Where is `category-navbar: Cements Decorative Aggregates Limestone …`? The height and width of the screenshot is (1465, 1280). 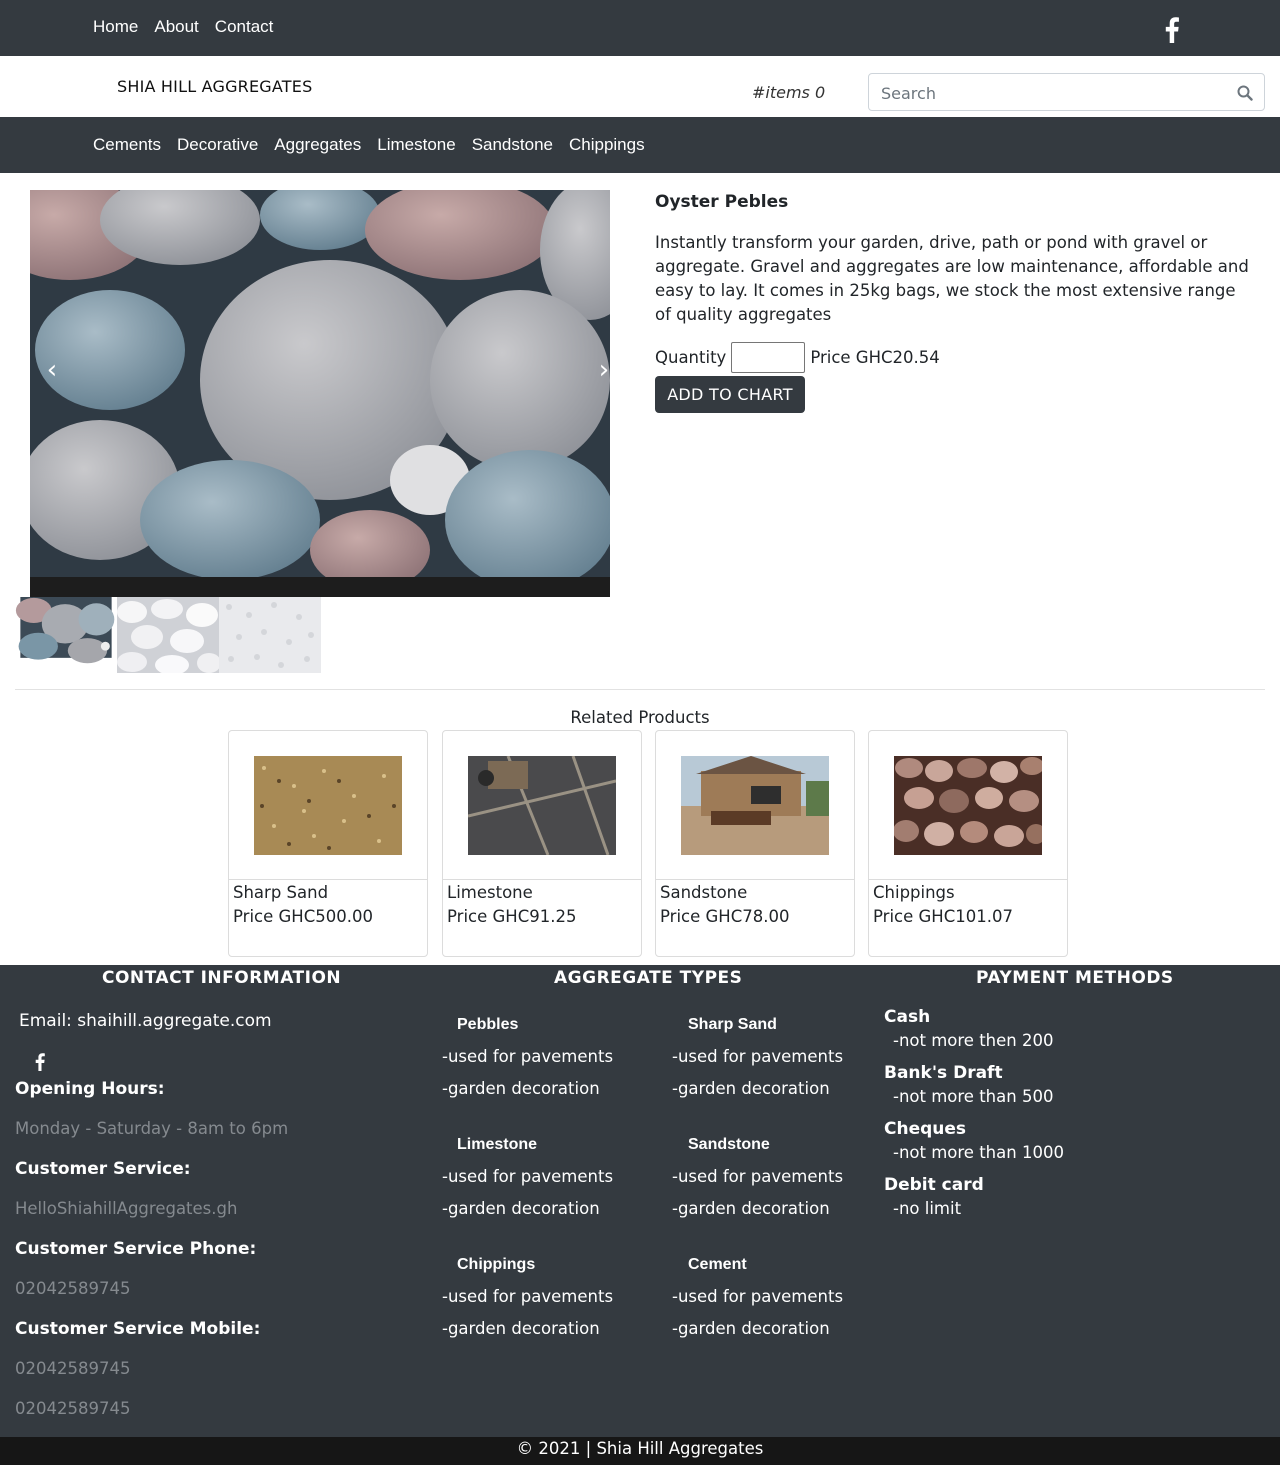 category-navbar: Cements Decorative Aggregates Limestone … is located at coordinates (640, 145).